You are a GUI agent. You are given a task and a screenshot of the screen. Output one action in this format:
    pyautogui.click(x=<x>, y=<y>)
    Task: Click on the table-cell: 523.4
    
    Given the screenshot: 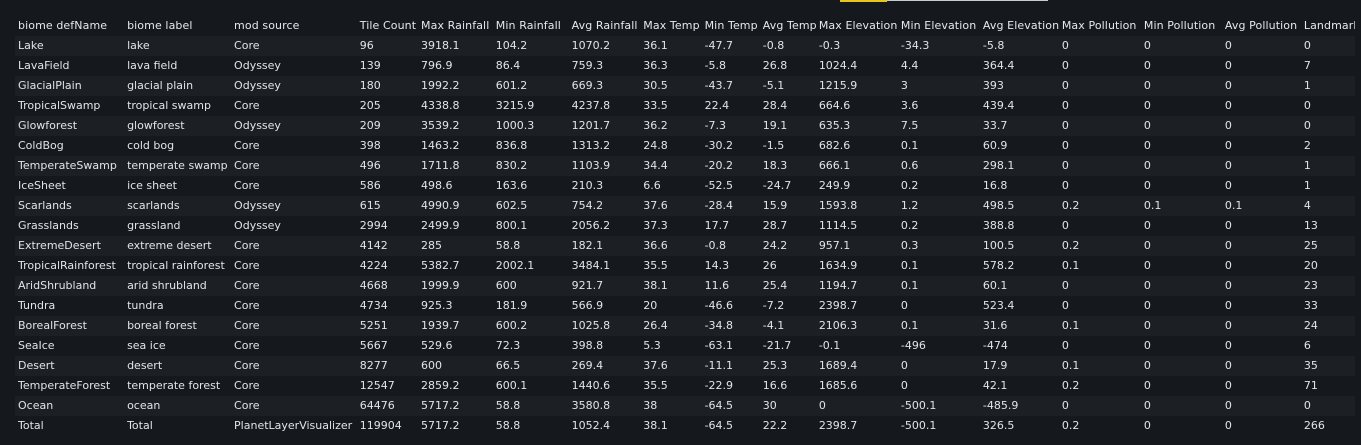 What is the action you would take?
    pyautogui.click(x=998, y=305)
    